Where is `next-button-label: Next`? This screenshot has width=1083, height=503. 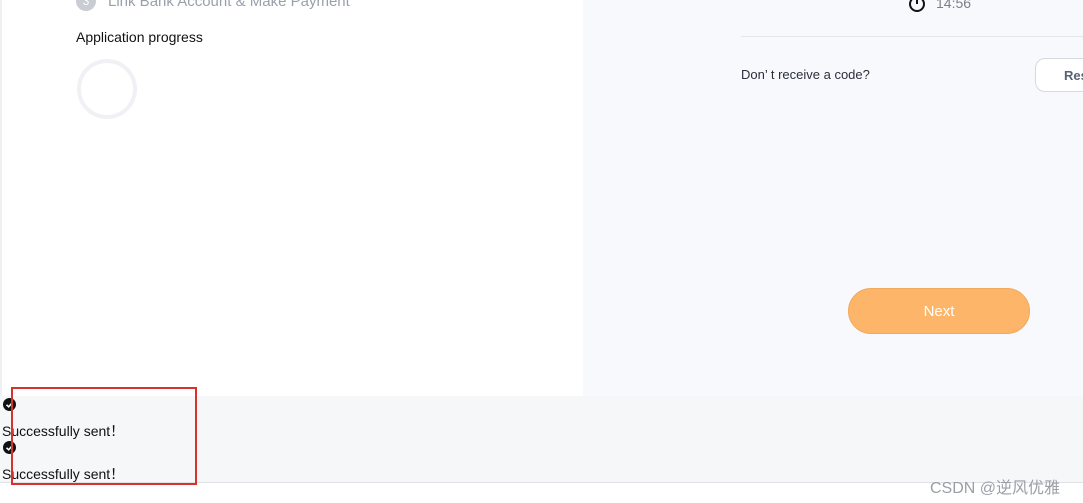
next-button-label: Next is located at coordinates (939, 311).